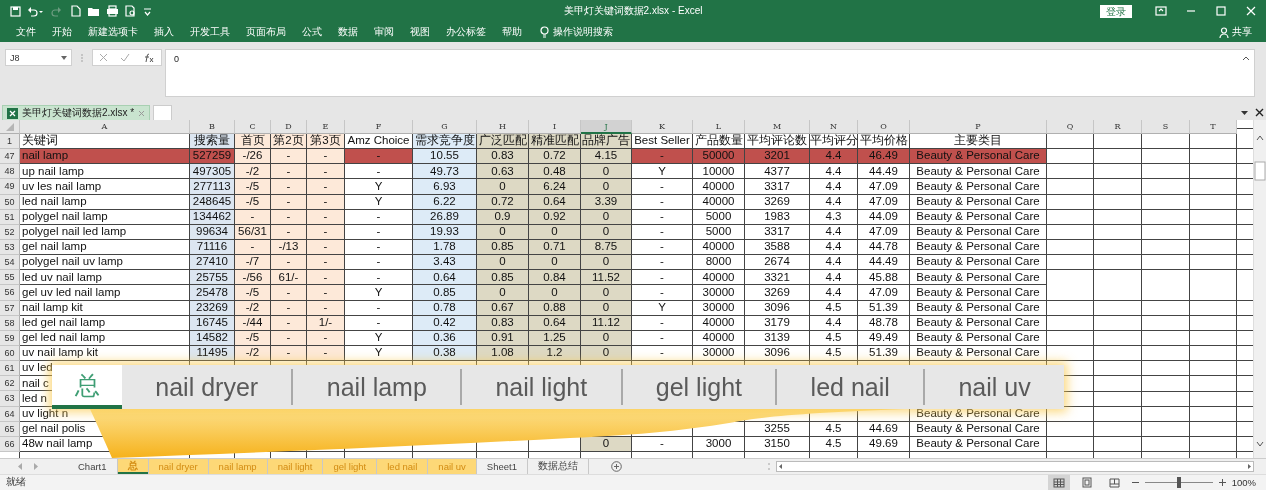 The image size is (1266, 490). Describe the element at coordinates (379, 127) in the screenshot. I see `column-letter: F` at that location.